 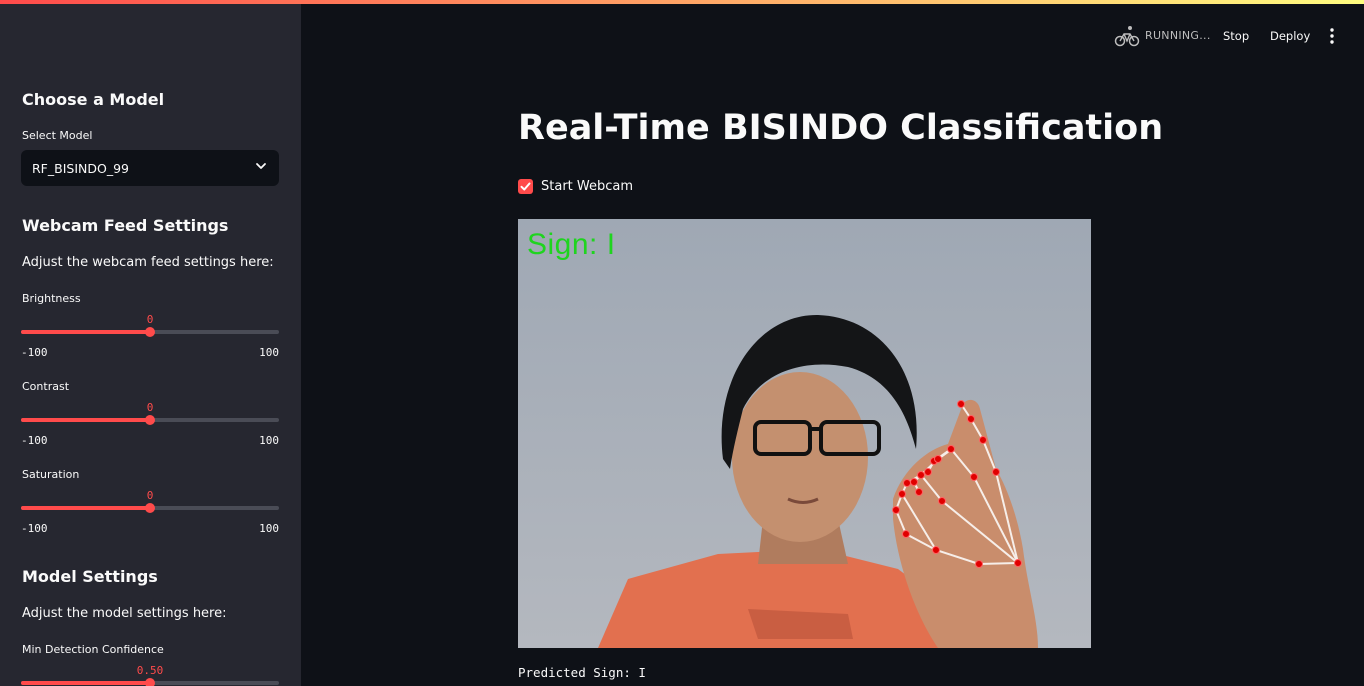 I want to click on checkmark-icon, so click(x=525, y=186).